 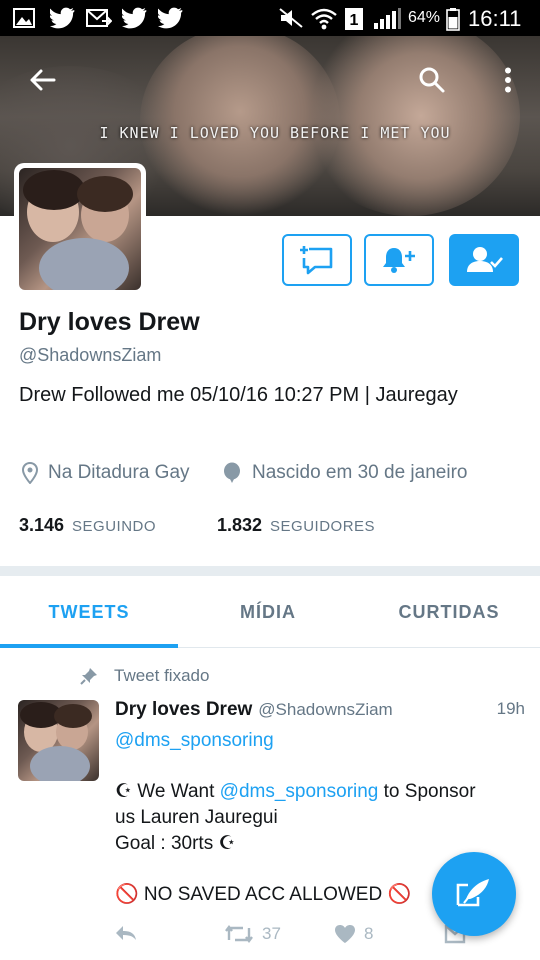 I want to click on search-icon, so click(x=432, y=80).